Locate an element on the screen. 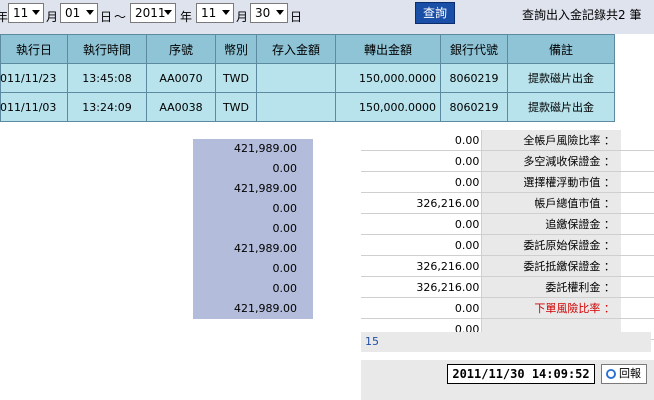 This screenshot has width=654, height=400. col-exec-date: 執行日 is located at coordinates (34, 49).